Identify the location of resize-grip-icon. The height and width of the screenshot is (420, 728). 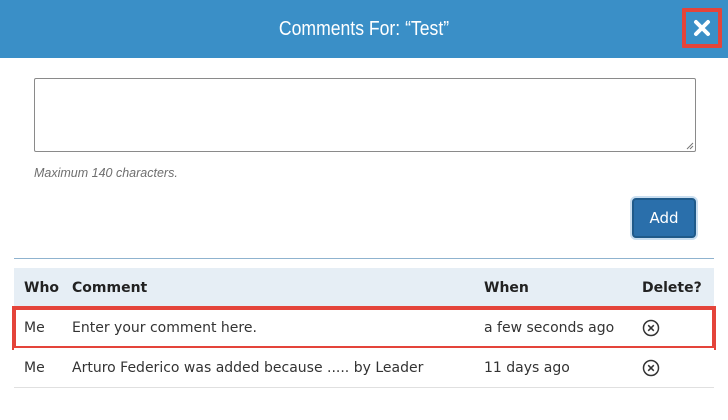
(689, 145).